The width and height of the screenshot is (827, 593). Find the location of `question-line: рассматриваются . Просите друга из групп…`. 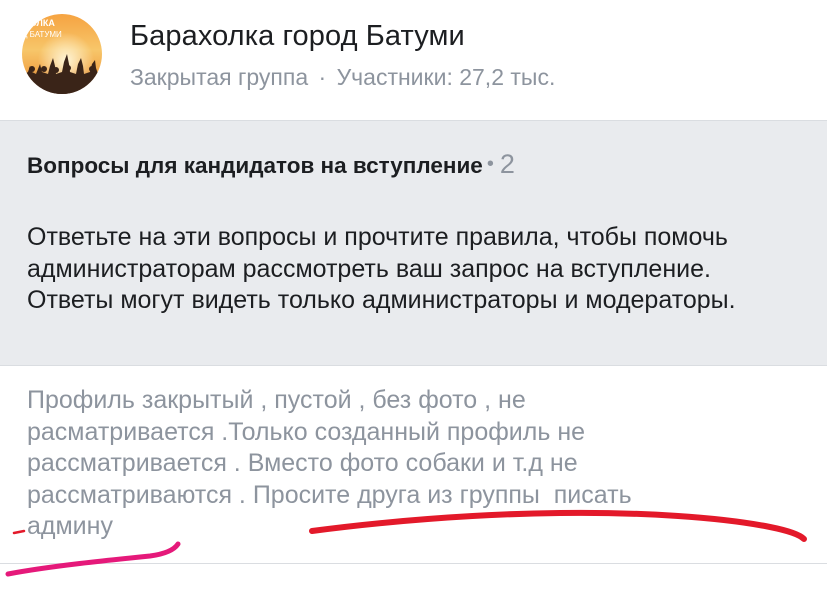

question-line: рассматриваются . Просите друга из групп… is located at coordinates (329, 494).